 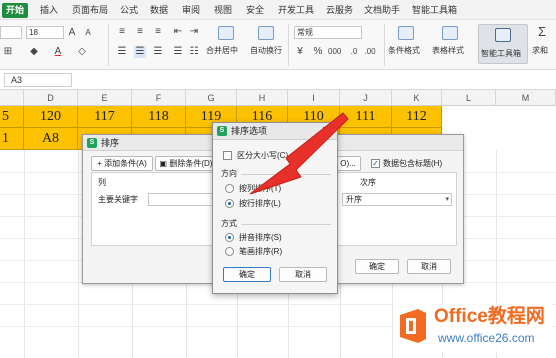 What do you see at coordinates (102, 182) in the screenshot?
I see `column-header-label: 列` at bounding box center [102, 182].